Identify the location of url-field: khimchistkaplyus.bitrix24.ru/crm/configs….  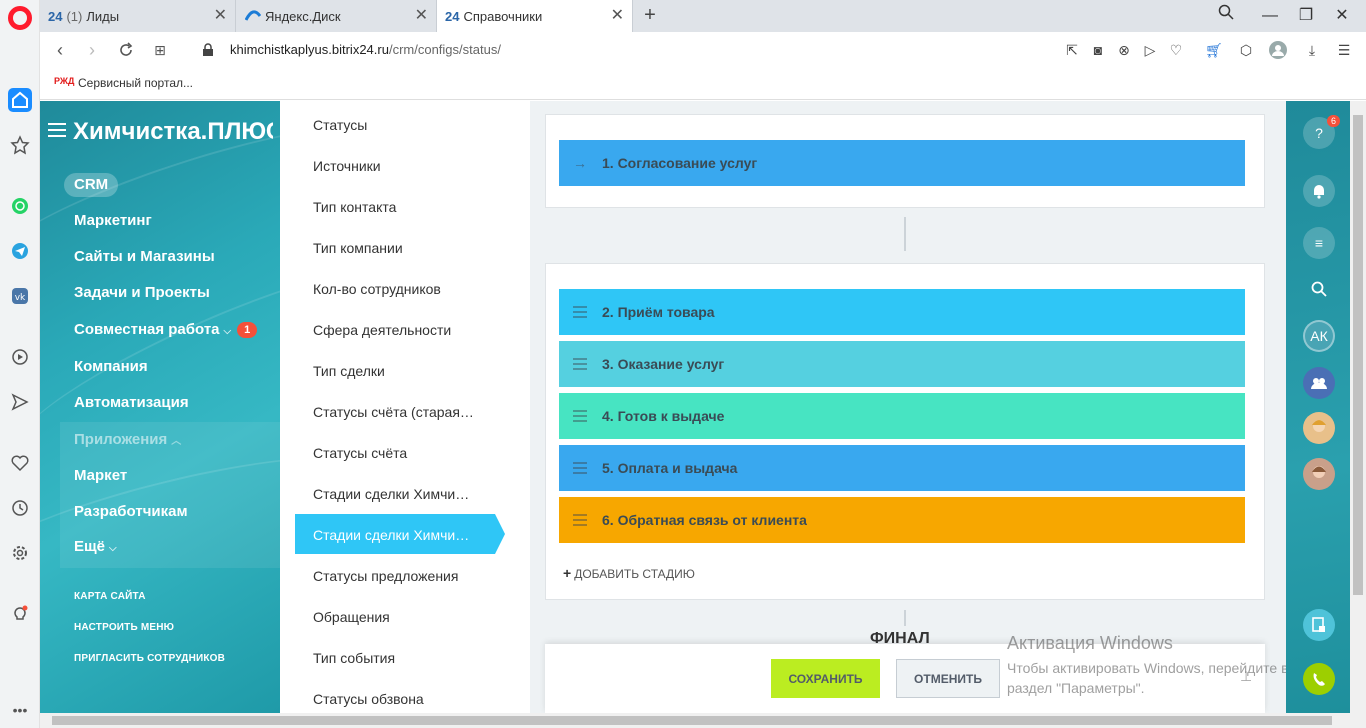
(365, 49).